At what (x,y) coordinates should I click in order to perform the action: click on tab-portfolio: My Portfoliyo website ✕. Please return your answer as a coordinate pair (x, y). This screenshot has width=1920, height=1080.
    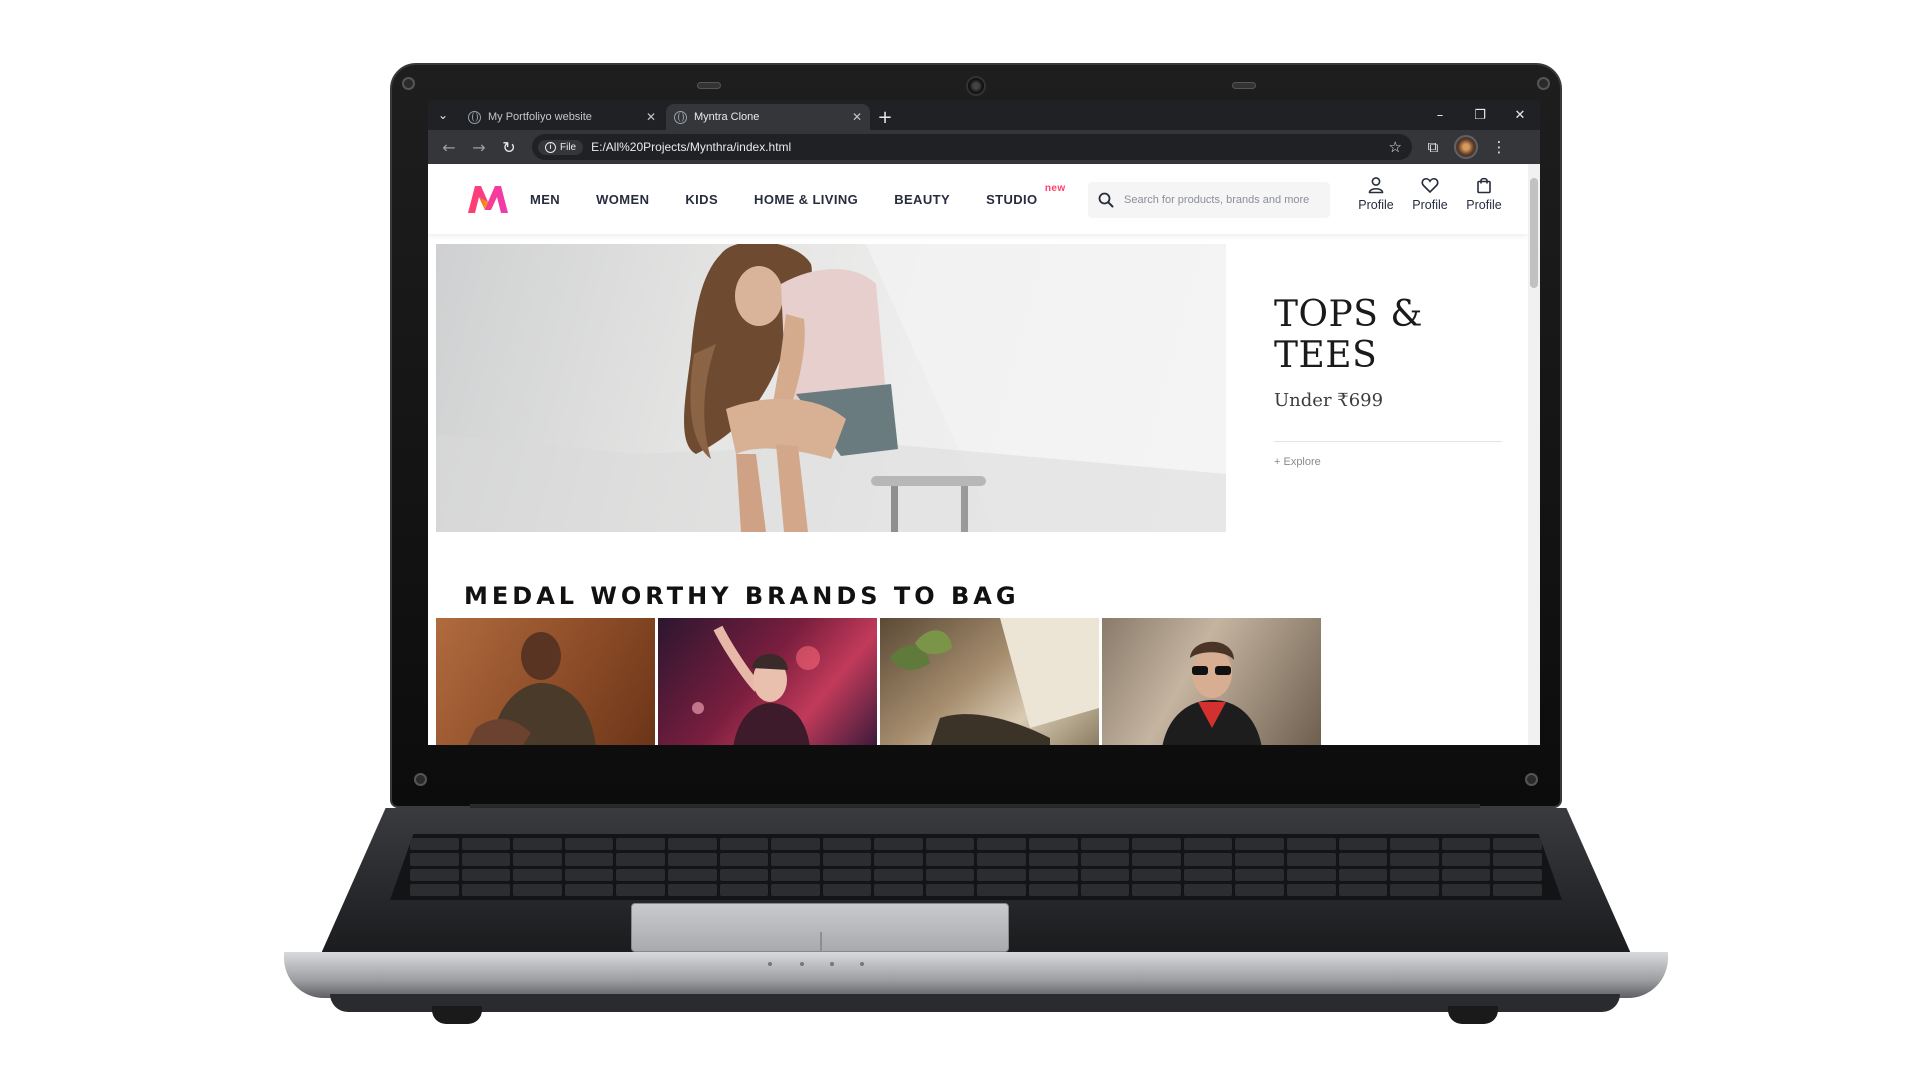
    Looking at the image, I should click on (562, 117).